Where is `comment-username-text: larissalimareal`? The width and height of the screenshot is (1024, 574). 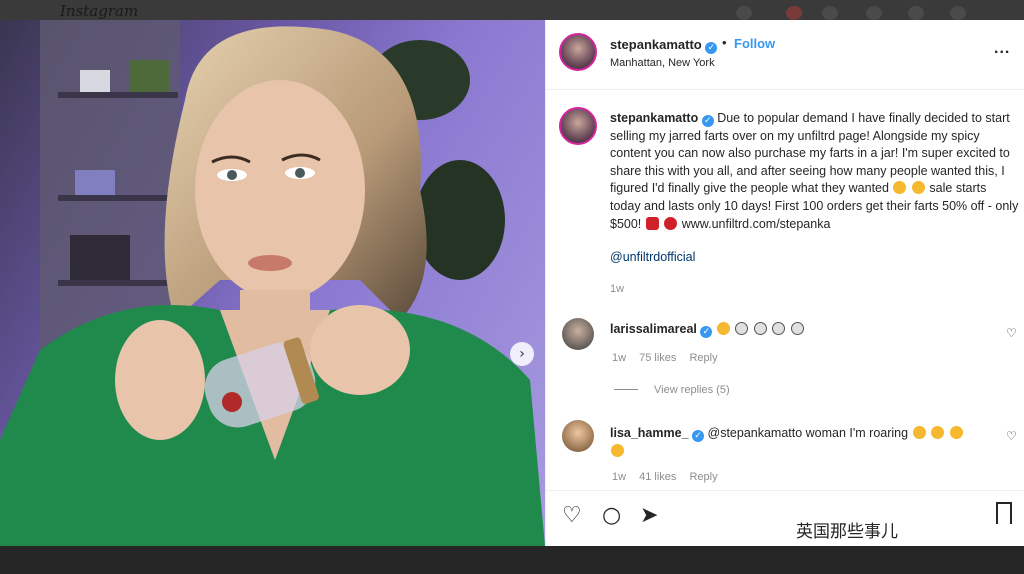
comment-username-text: larissalimareal is located at coordinates (653, 329).